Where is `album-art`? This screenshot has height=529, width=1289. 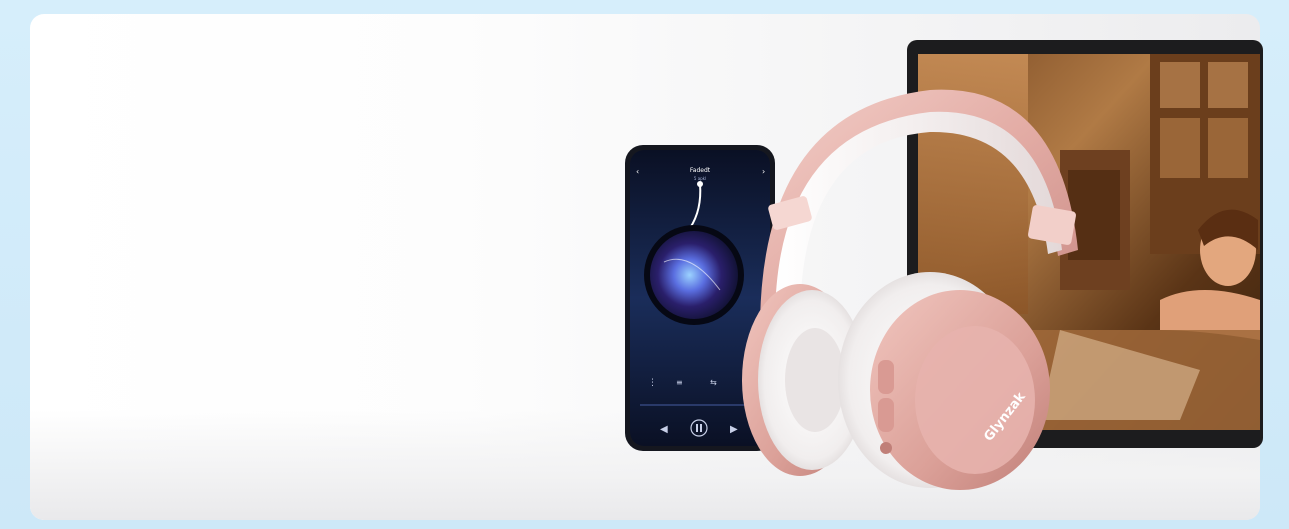
album-art is located at coordinates (694, 275).